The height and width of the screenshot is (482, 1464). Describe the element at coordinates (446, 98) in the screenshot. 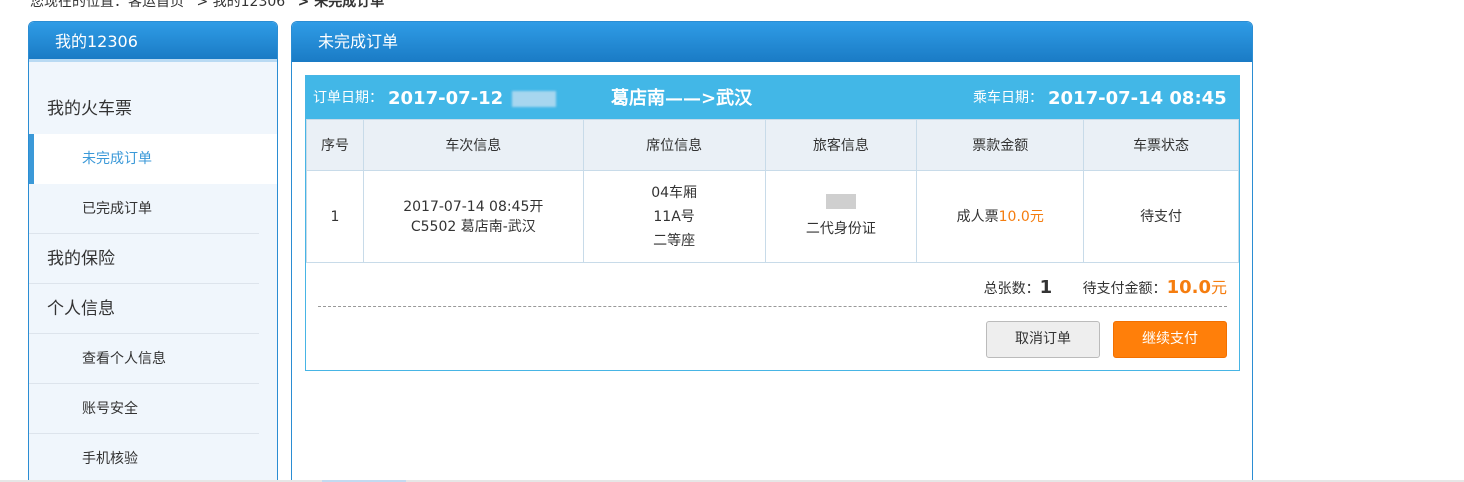

I see `order-date: 2017-07-12` at that location.